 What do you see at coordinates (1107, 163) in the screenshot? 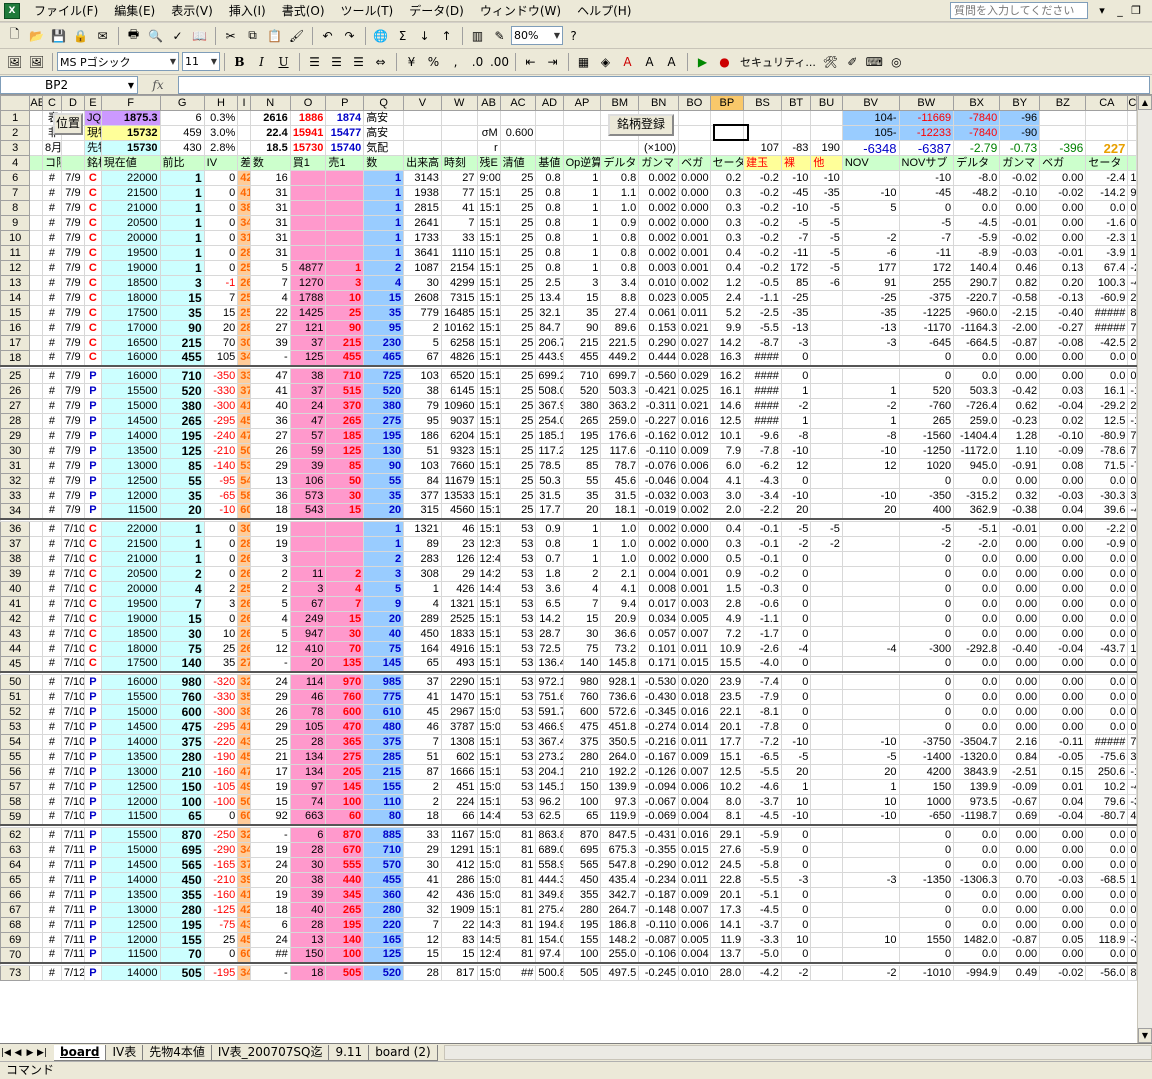
I see `cell: セータ` at bounding box center [1107, 163].